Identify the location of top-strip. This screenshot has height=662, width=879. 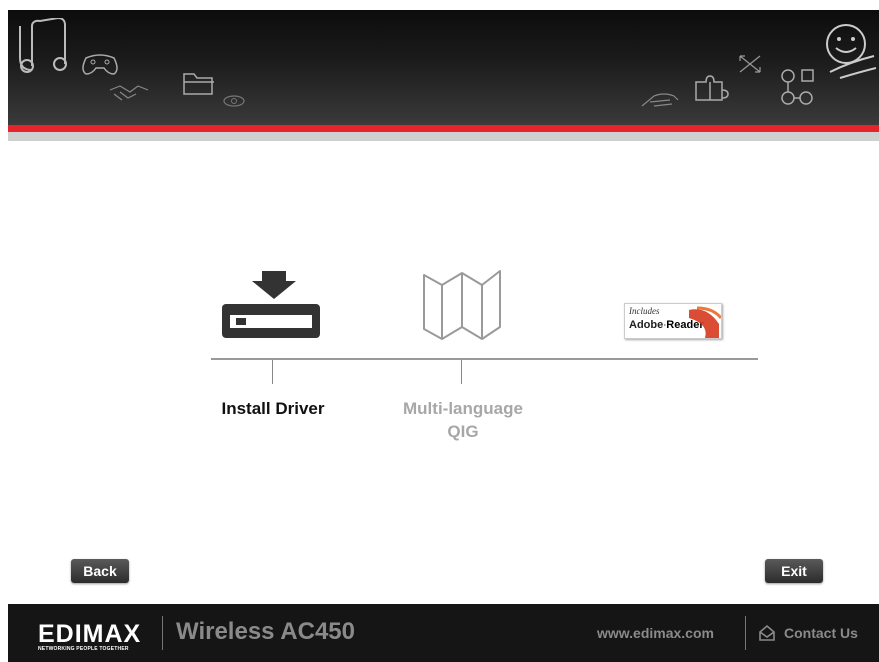
(439, 5).